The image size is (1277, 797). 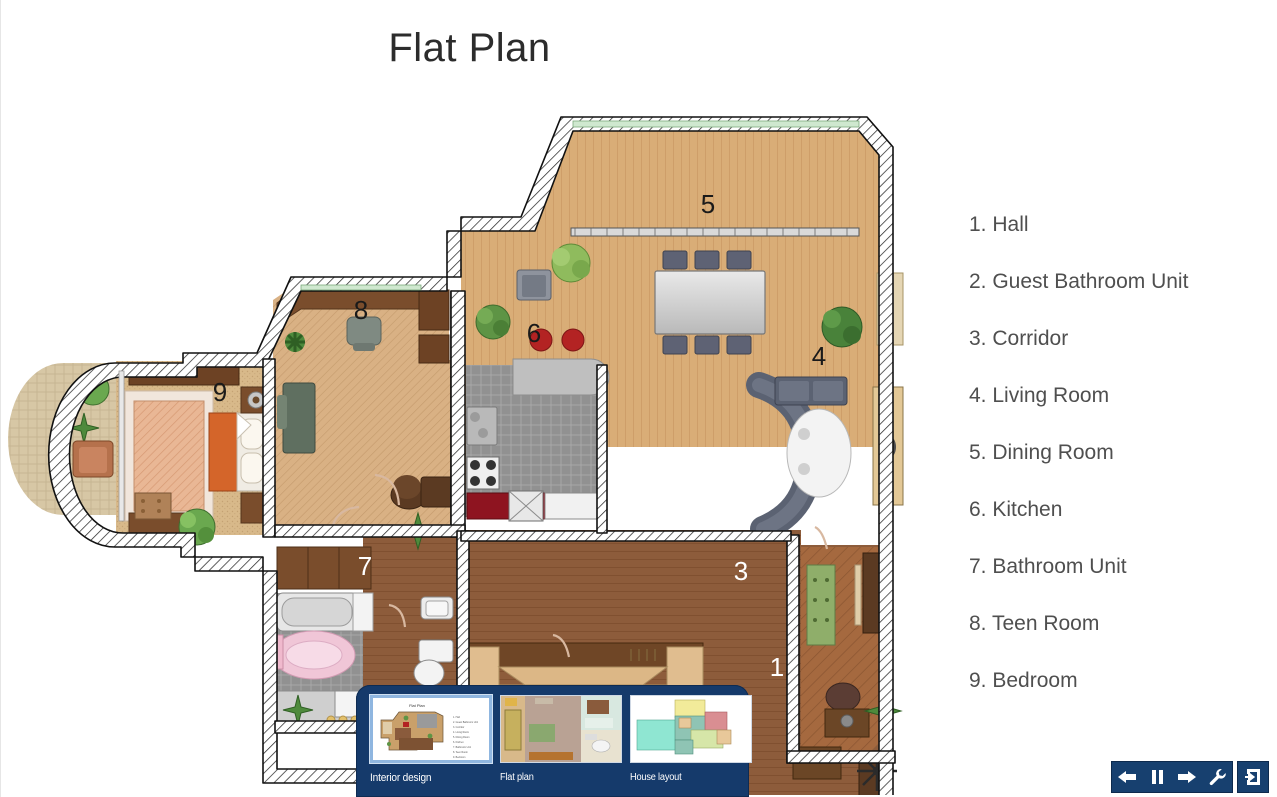 What do you see at coordinates (401, 778) in the screenshot?
I see `thumbnail-caption-interior-design: Interior design` at bounding box center [401, 778].